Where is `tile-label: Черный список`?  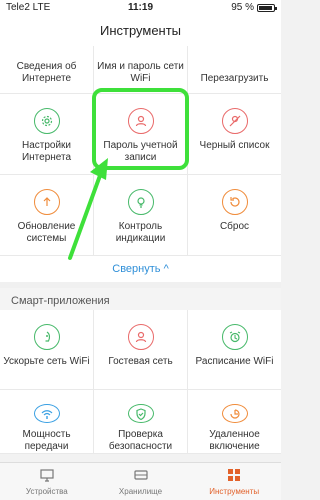 tile-label: Черный список is located at coordinates (234, 145).